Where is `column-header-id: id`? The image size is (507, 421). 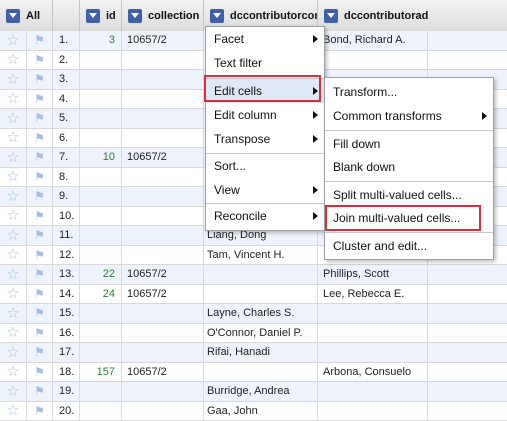
column-header-id: id is located at coordinates (101, 15).